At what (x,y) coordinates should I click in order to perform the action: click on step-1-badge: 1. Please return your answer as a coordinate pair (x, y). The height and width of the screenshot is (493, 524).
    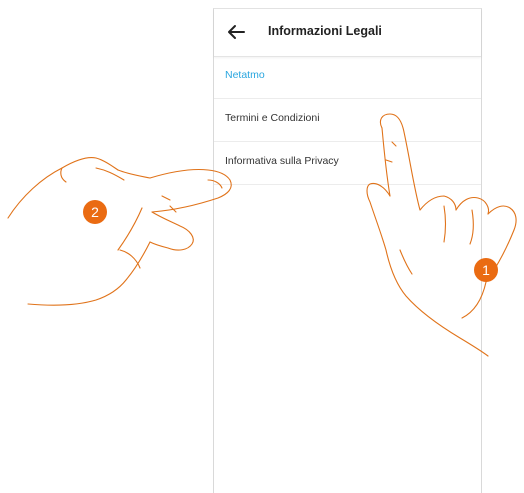
    Looking at the image, I should click on (486, 270).